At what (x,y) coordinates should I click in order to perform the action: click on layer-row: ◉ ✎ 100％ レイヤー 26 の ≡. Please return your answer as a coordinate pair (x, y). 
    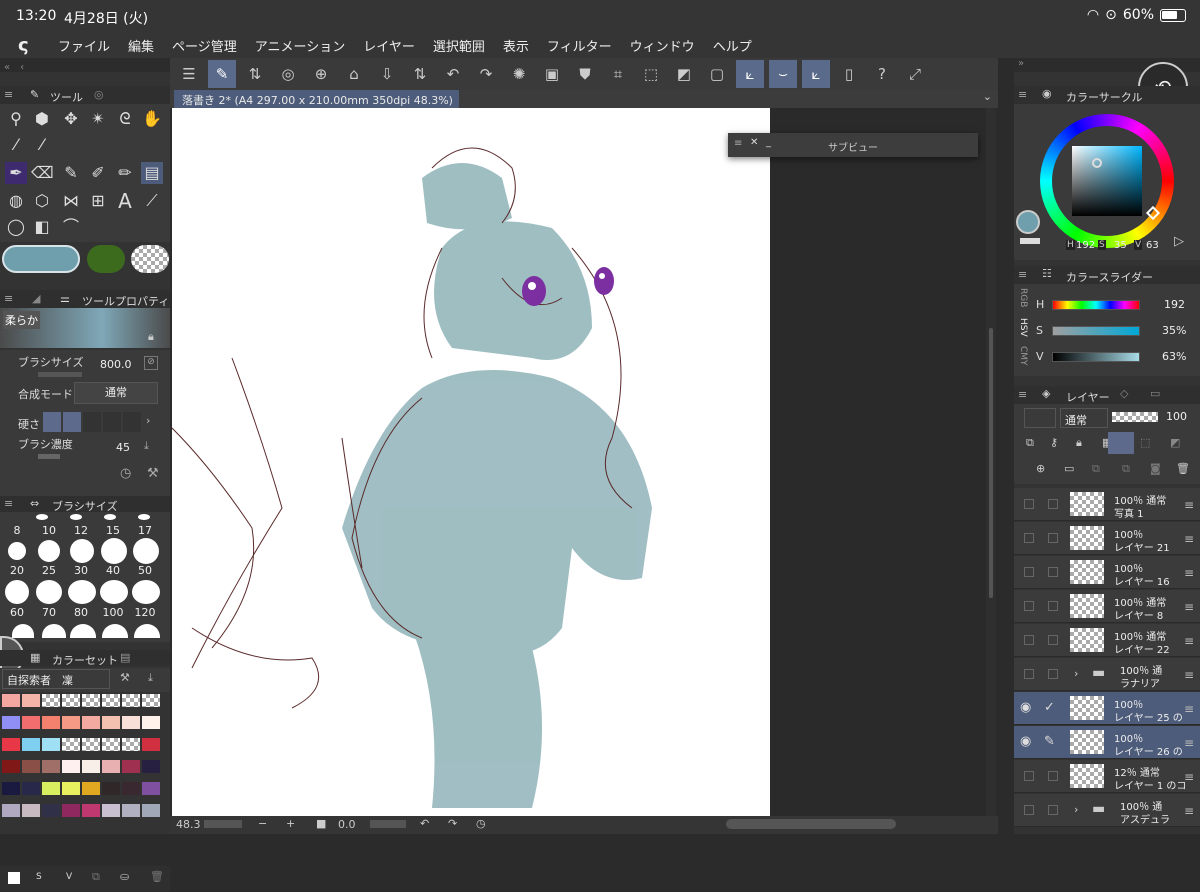
    Looking at the image, I should click on (1107, 742).